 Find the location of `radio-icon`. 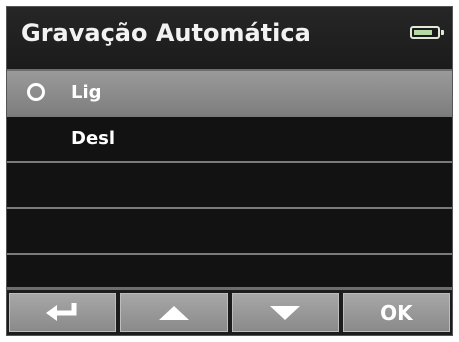

radio-icon is located at coordinates (36, 92).